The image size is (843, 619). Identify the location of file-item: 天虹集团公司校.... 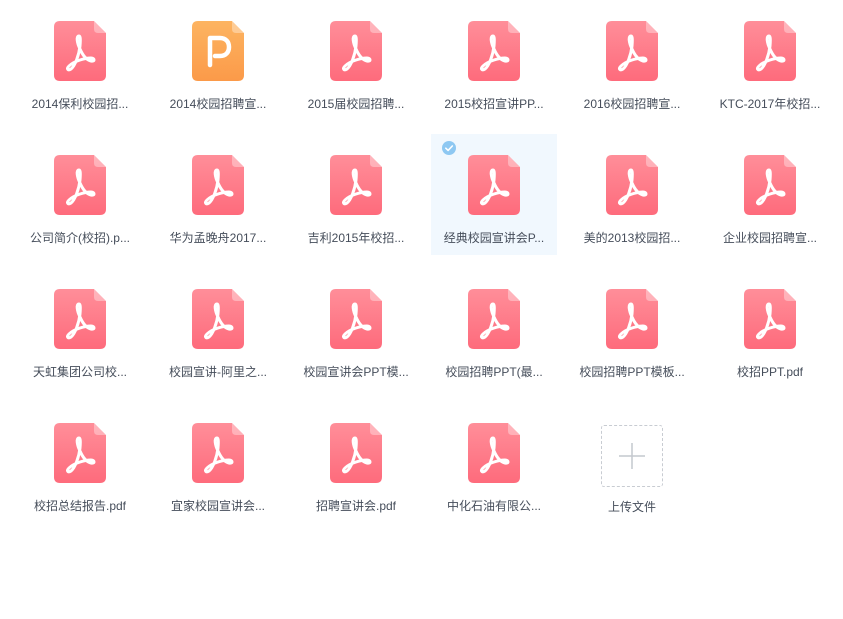
(80, 328).